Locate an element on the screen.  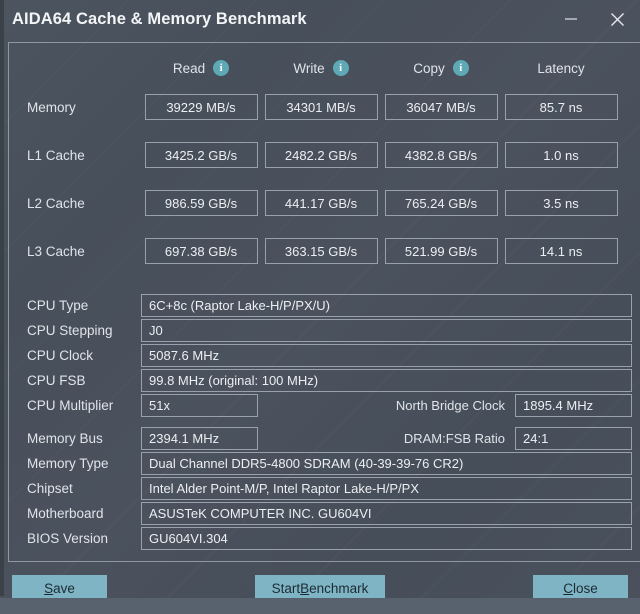
cell-l2-read: 986.59 GB/s is located at coordinates (201, 203).